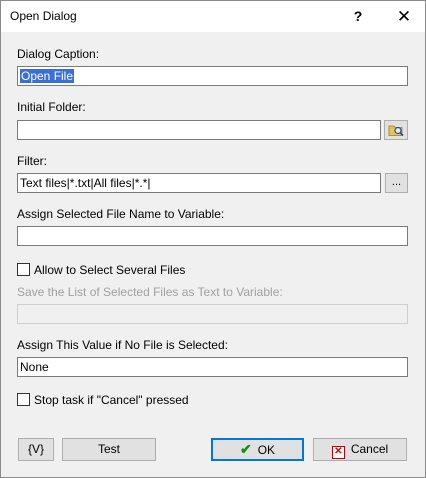 This screenshot has height=478, width=426. What do you see at coordinates (245, 449) in the screenshot?
I see `check-icon: ✔` at bounding box center [245, 449].